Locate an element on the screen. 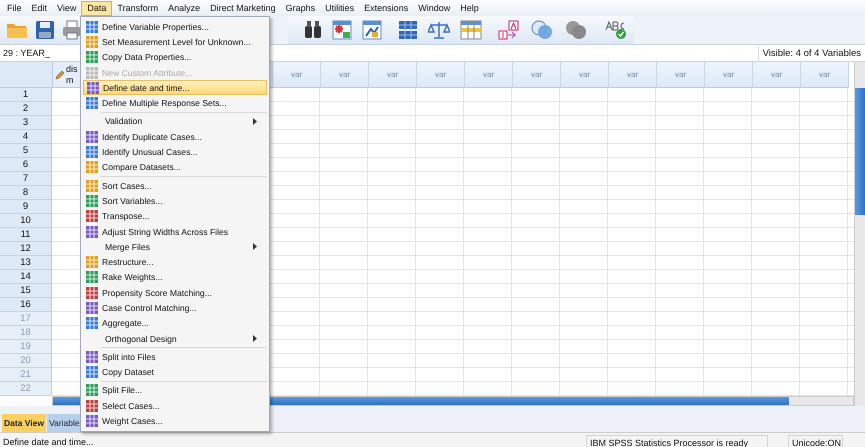  row-header: 8 is located at coordinates (26, 193).